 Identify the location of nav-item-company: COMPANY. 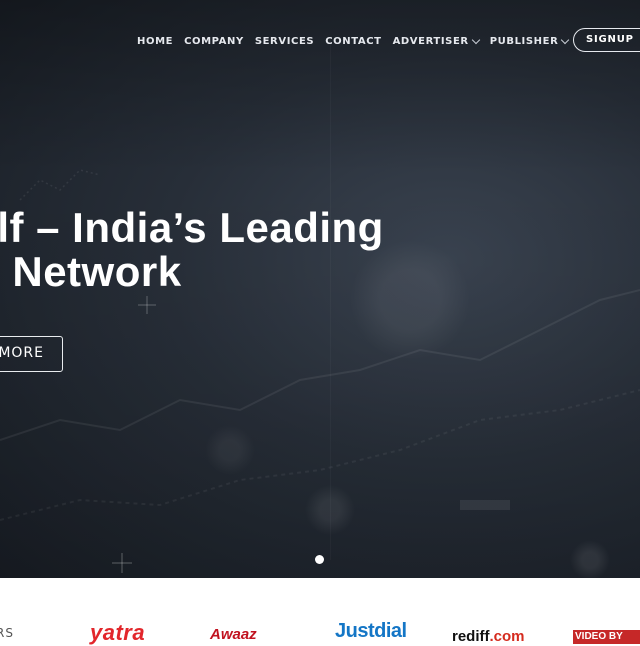
(214, 41).